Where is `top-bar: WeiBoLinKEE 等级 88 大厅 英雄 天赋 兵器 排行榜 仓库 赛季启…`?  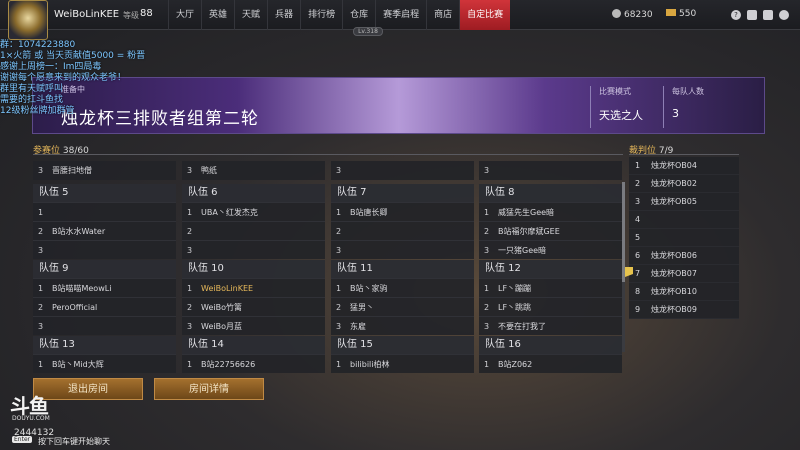
top-bar: WeiBoLinKEE 等级 88 大厅 英雄 天赋 兵器 排行榜 仓库 赛季启… is located at coordinates (400, 20).